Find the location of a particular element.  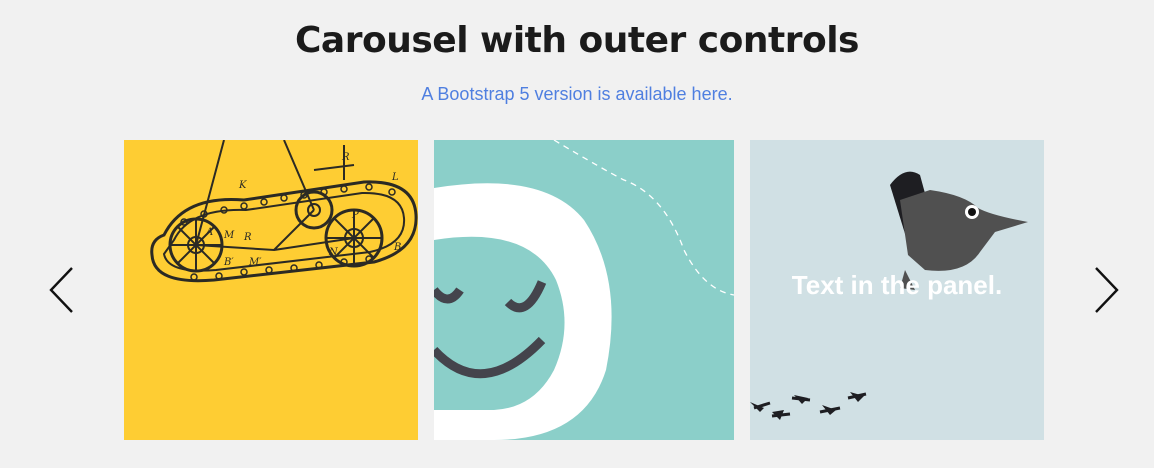

svg-text: B is located at coordinates (397, 247).